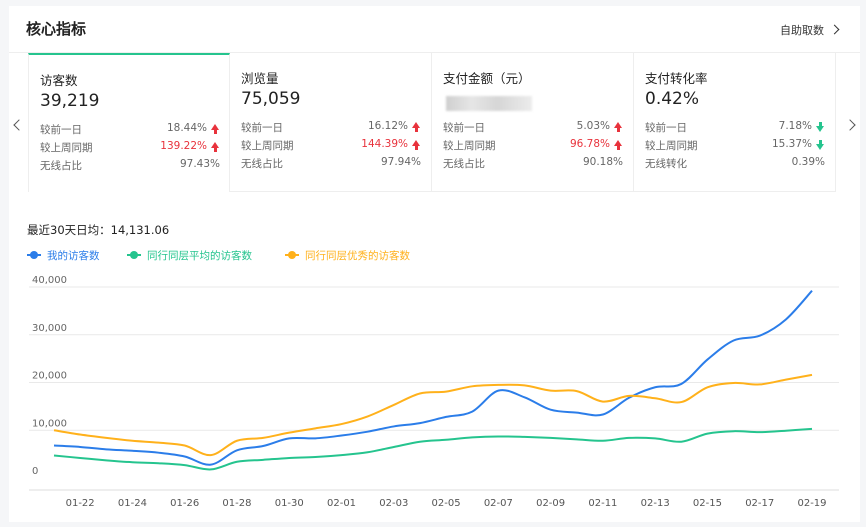 The image size is (866, 527). What do you see at coordinates (49, 328) in the screenshot?
I see `y-tick-label: 30,000` at bounding box center [49, 328].